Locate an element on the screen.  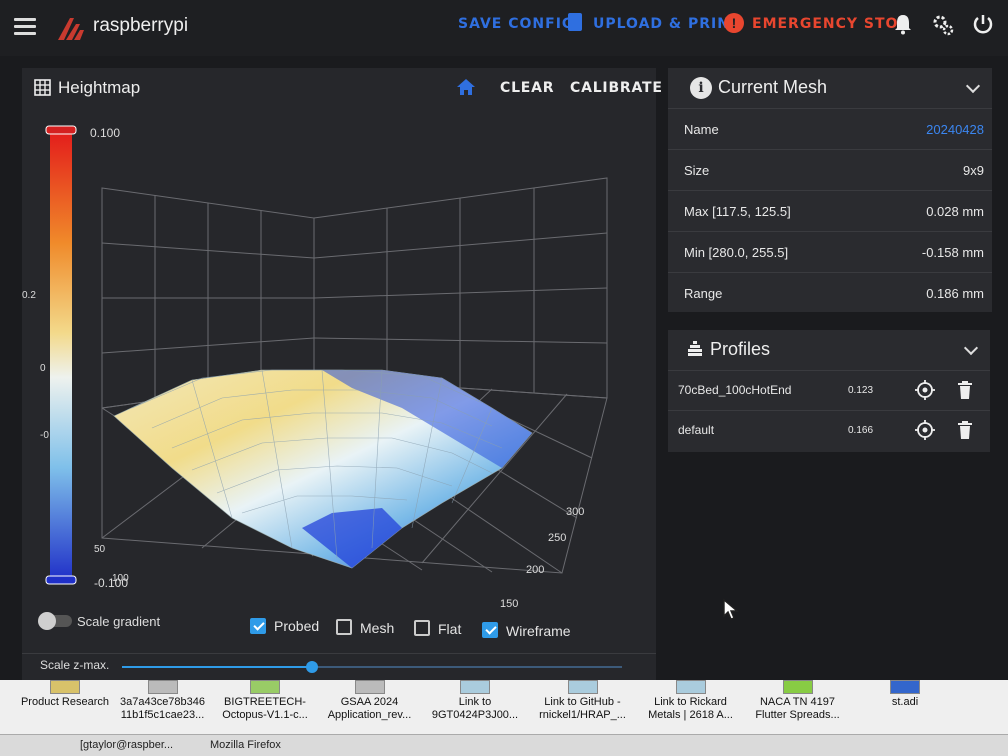
mesh-key: Name is located at coordinates (701, 129).